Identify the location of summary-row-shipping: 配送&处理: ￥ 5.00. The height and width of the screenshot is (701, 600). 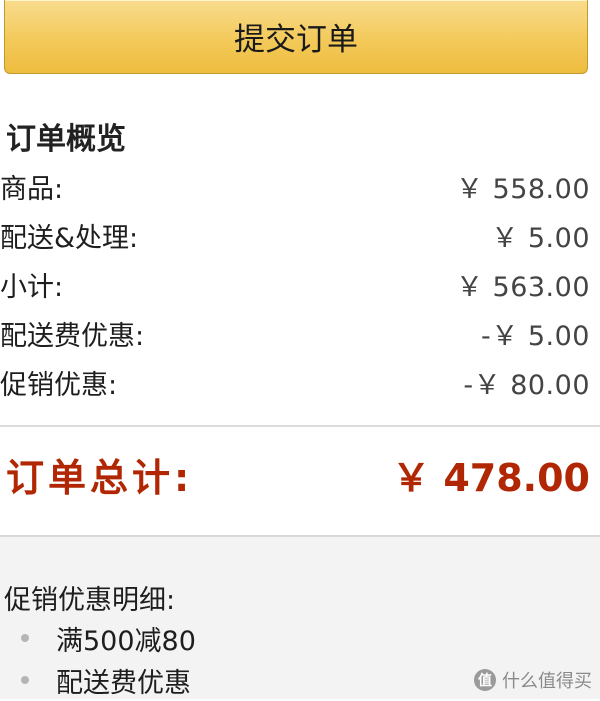
(295, 235).